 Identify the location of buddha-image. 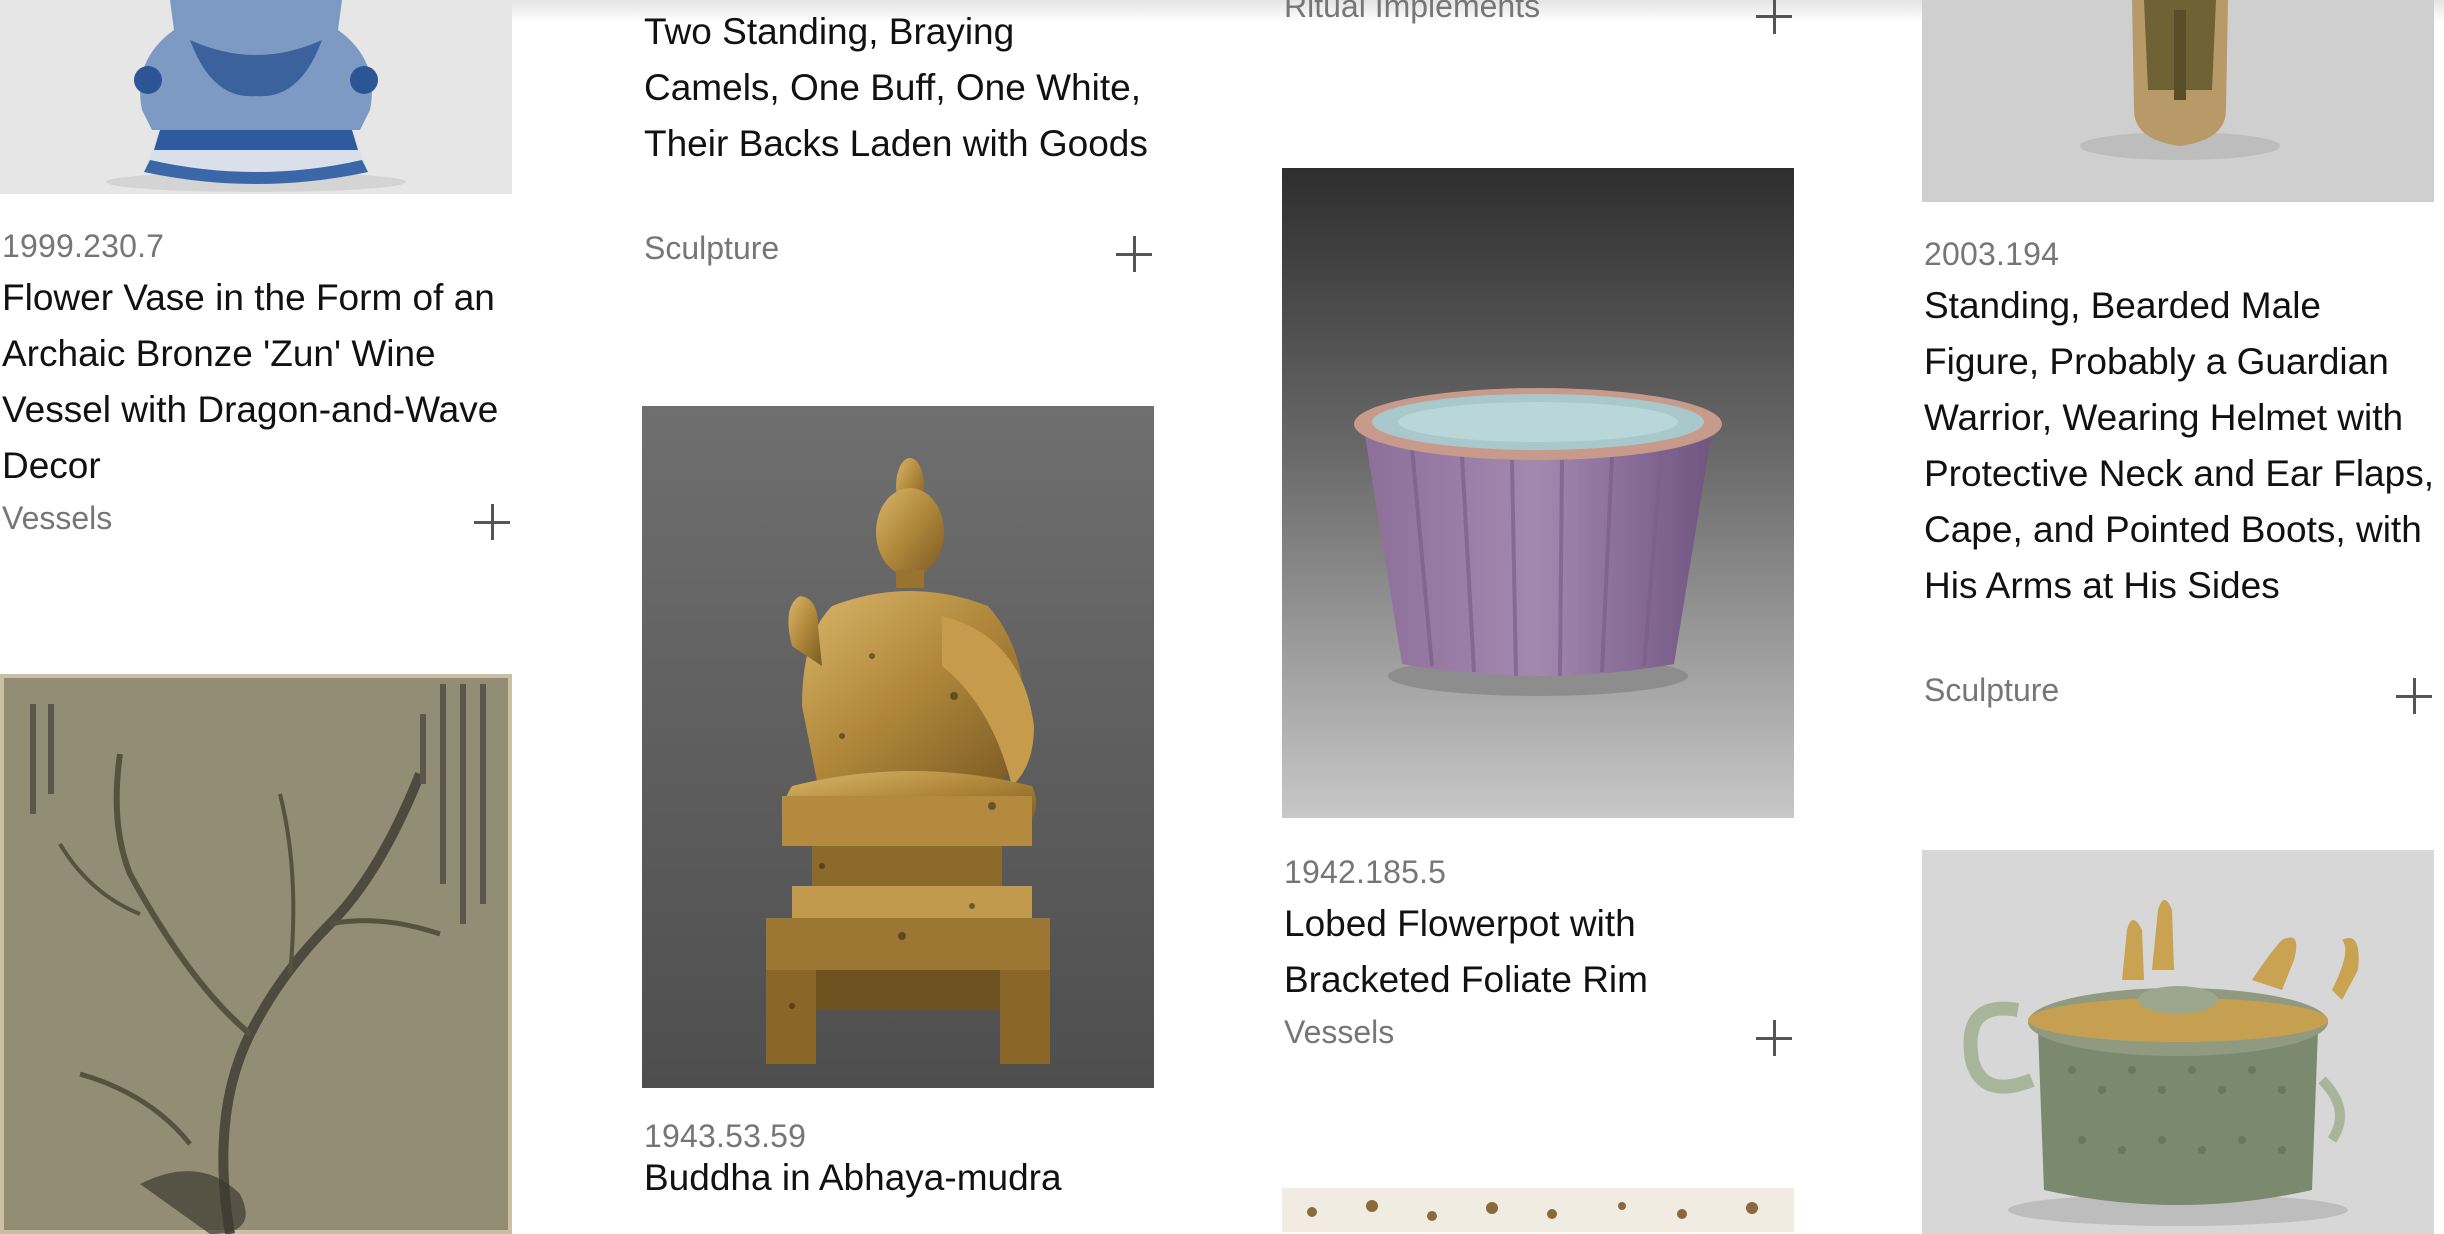
(898, 747).